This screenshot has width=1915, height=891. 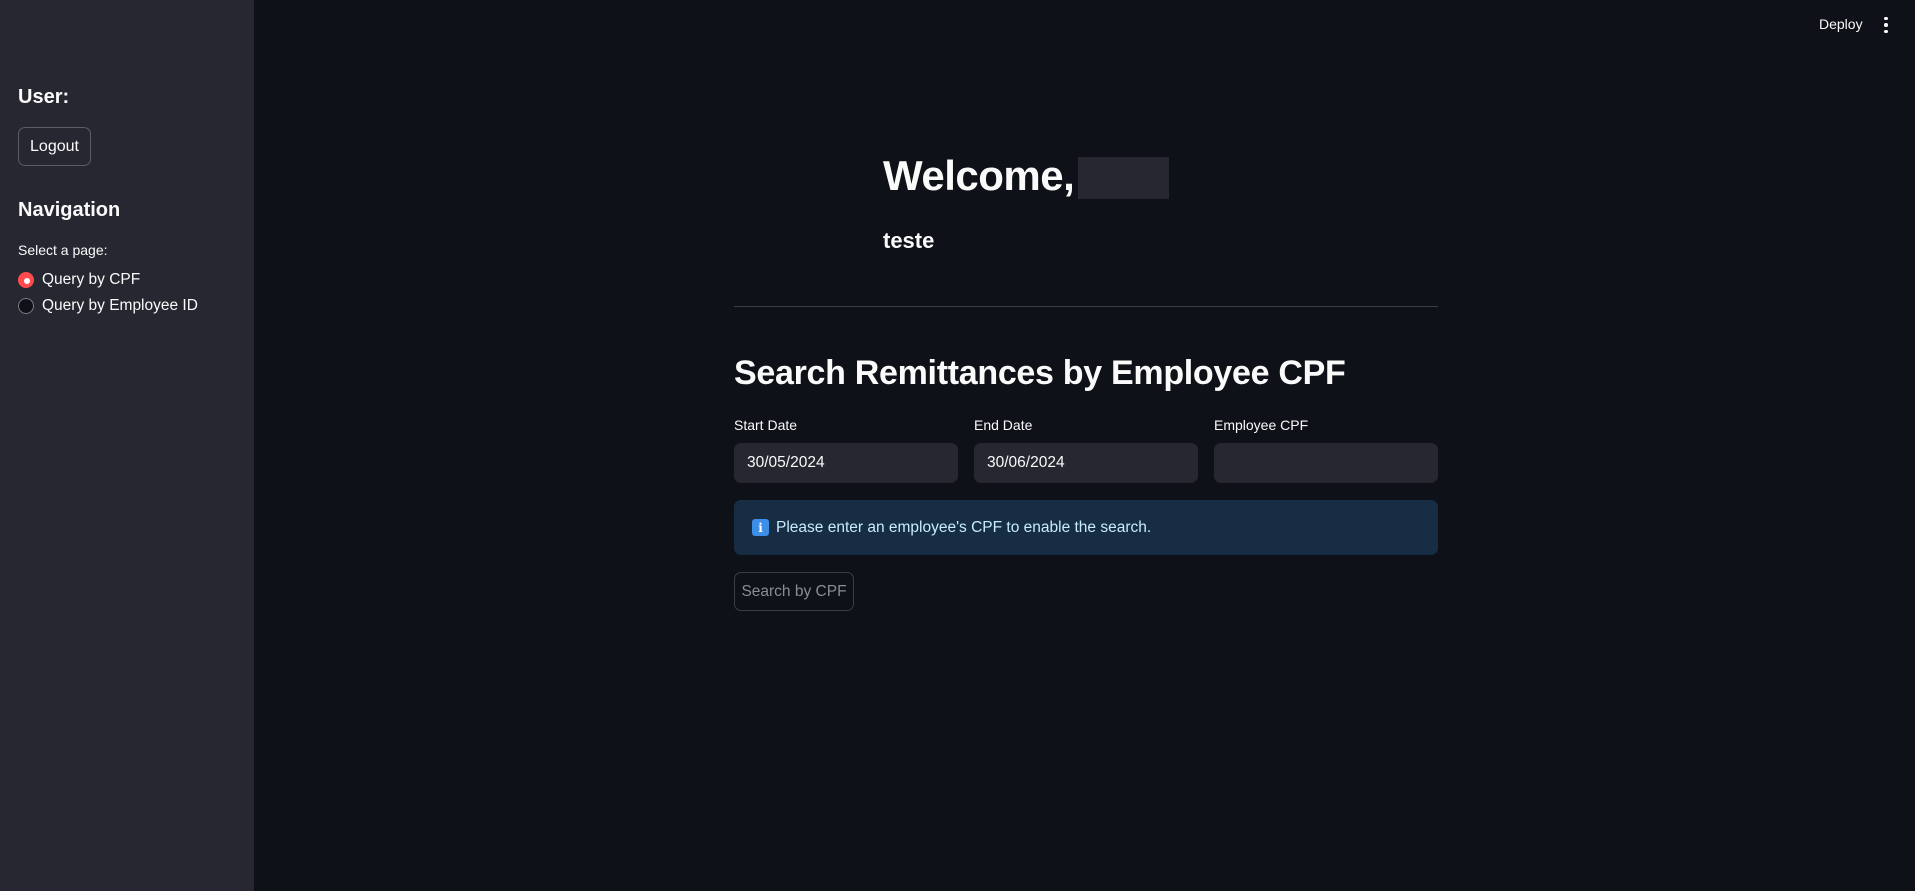 What do you see at coordinates (760, 527) in the screenshot?
I see `info-icon: i` at bounding box center [760, 527].